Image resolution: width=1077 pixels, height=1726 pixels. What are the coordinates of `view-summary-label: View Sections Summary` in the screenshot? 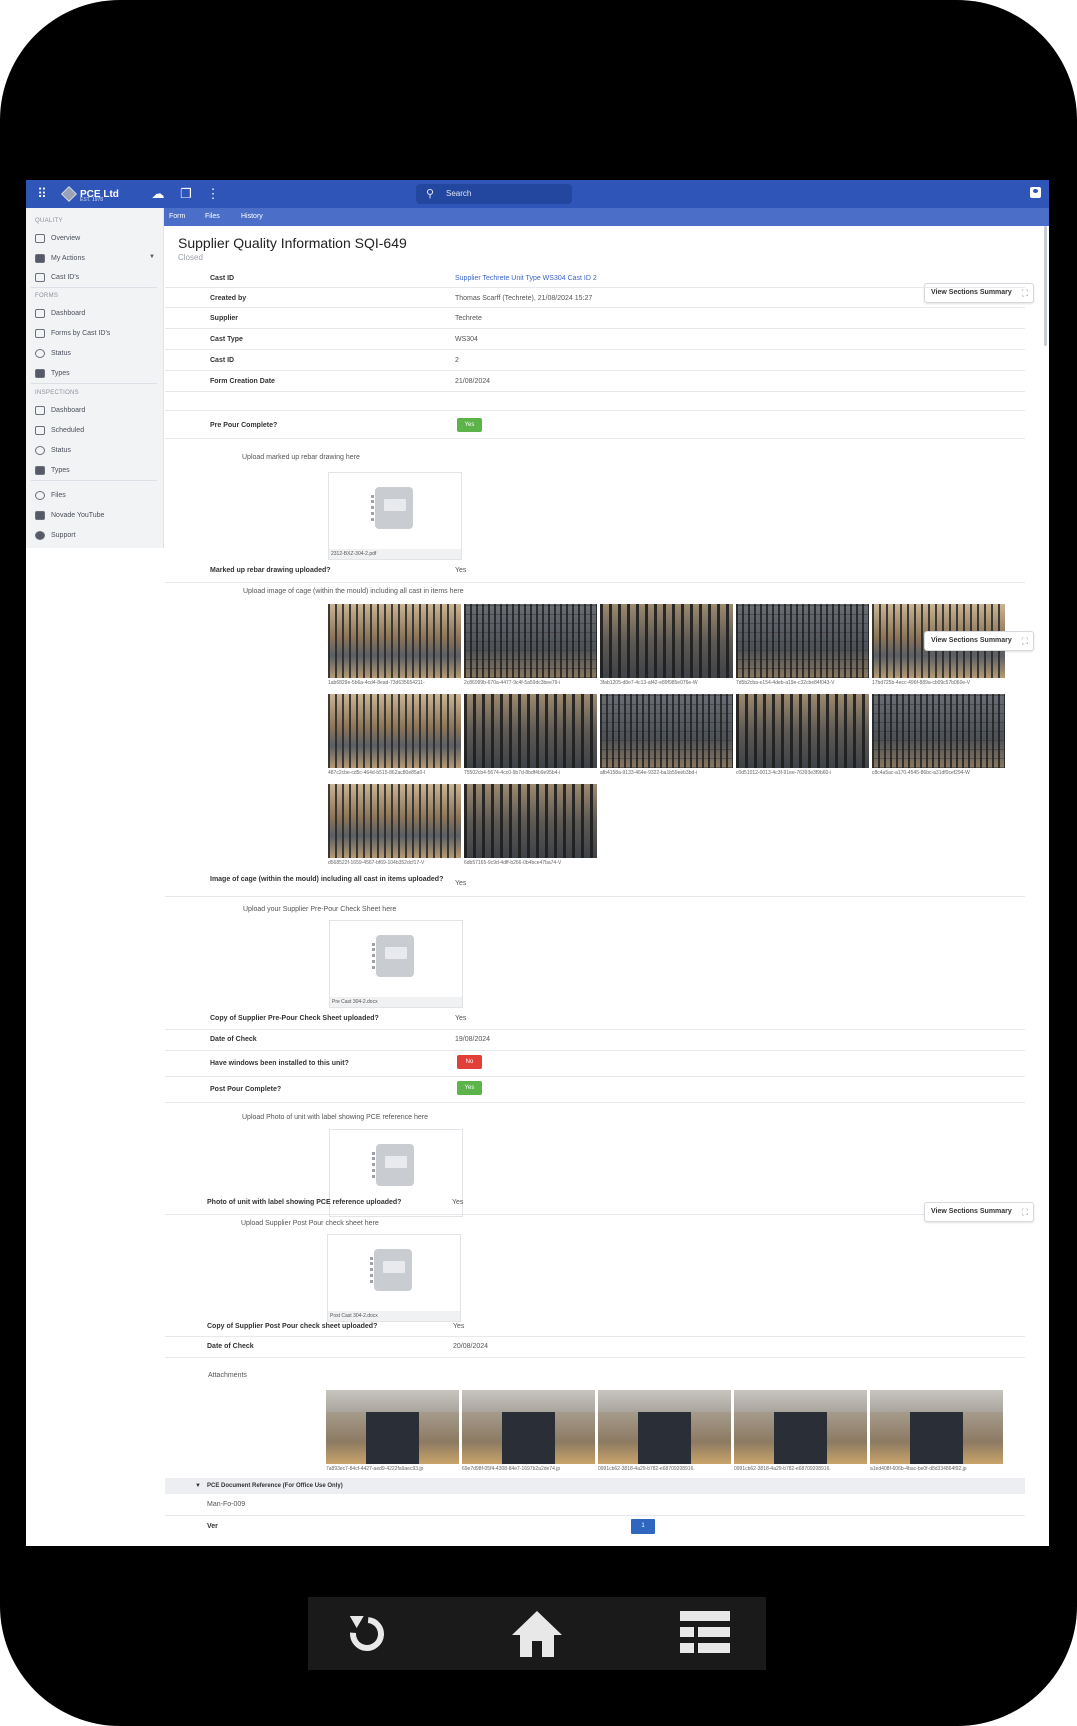 It's located at (971, 1211).